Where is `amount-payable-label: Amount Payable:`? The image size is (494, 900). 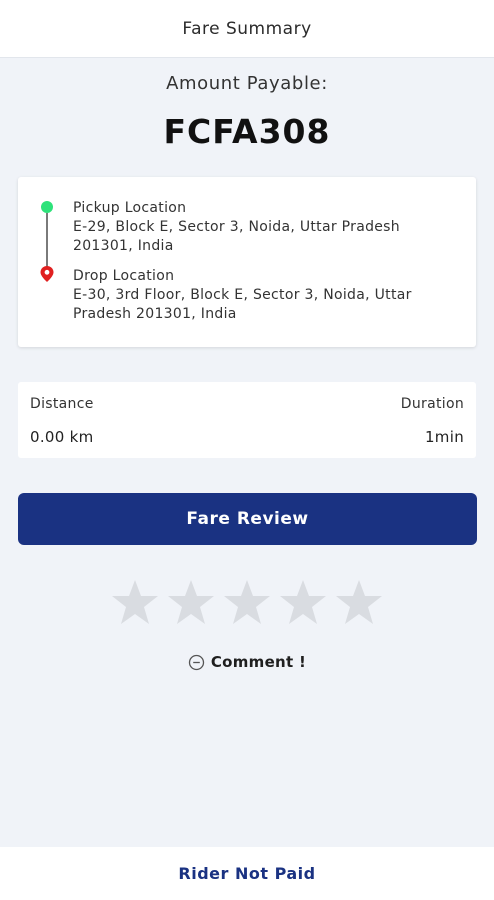
amount-payable-label: Amount Payable: is located at coordinates (247, 83).